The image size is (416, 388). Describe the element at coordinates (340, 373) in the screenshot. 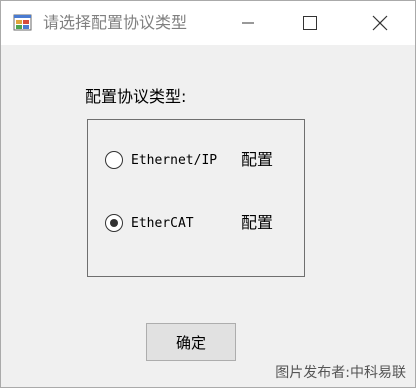

I see `watermark-text: 图片发布者:中科易联` at that location.